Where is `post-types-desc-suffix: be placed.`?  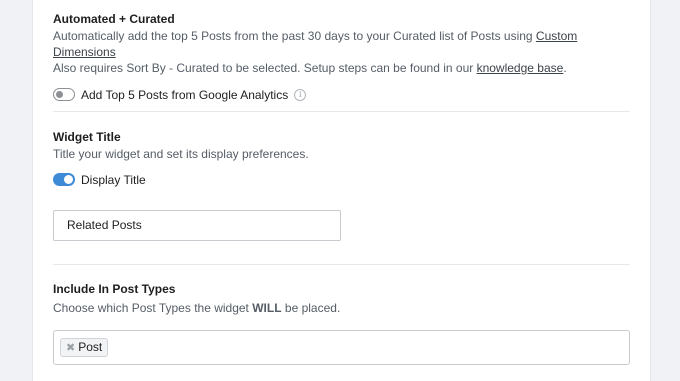 post-types-desc-suffix: be placed. is located at coordinates (311, 308).